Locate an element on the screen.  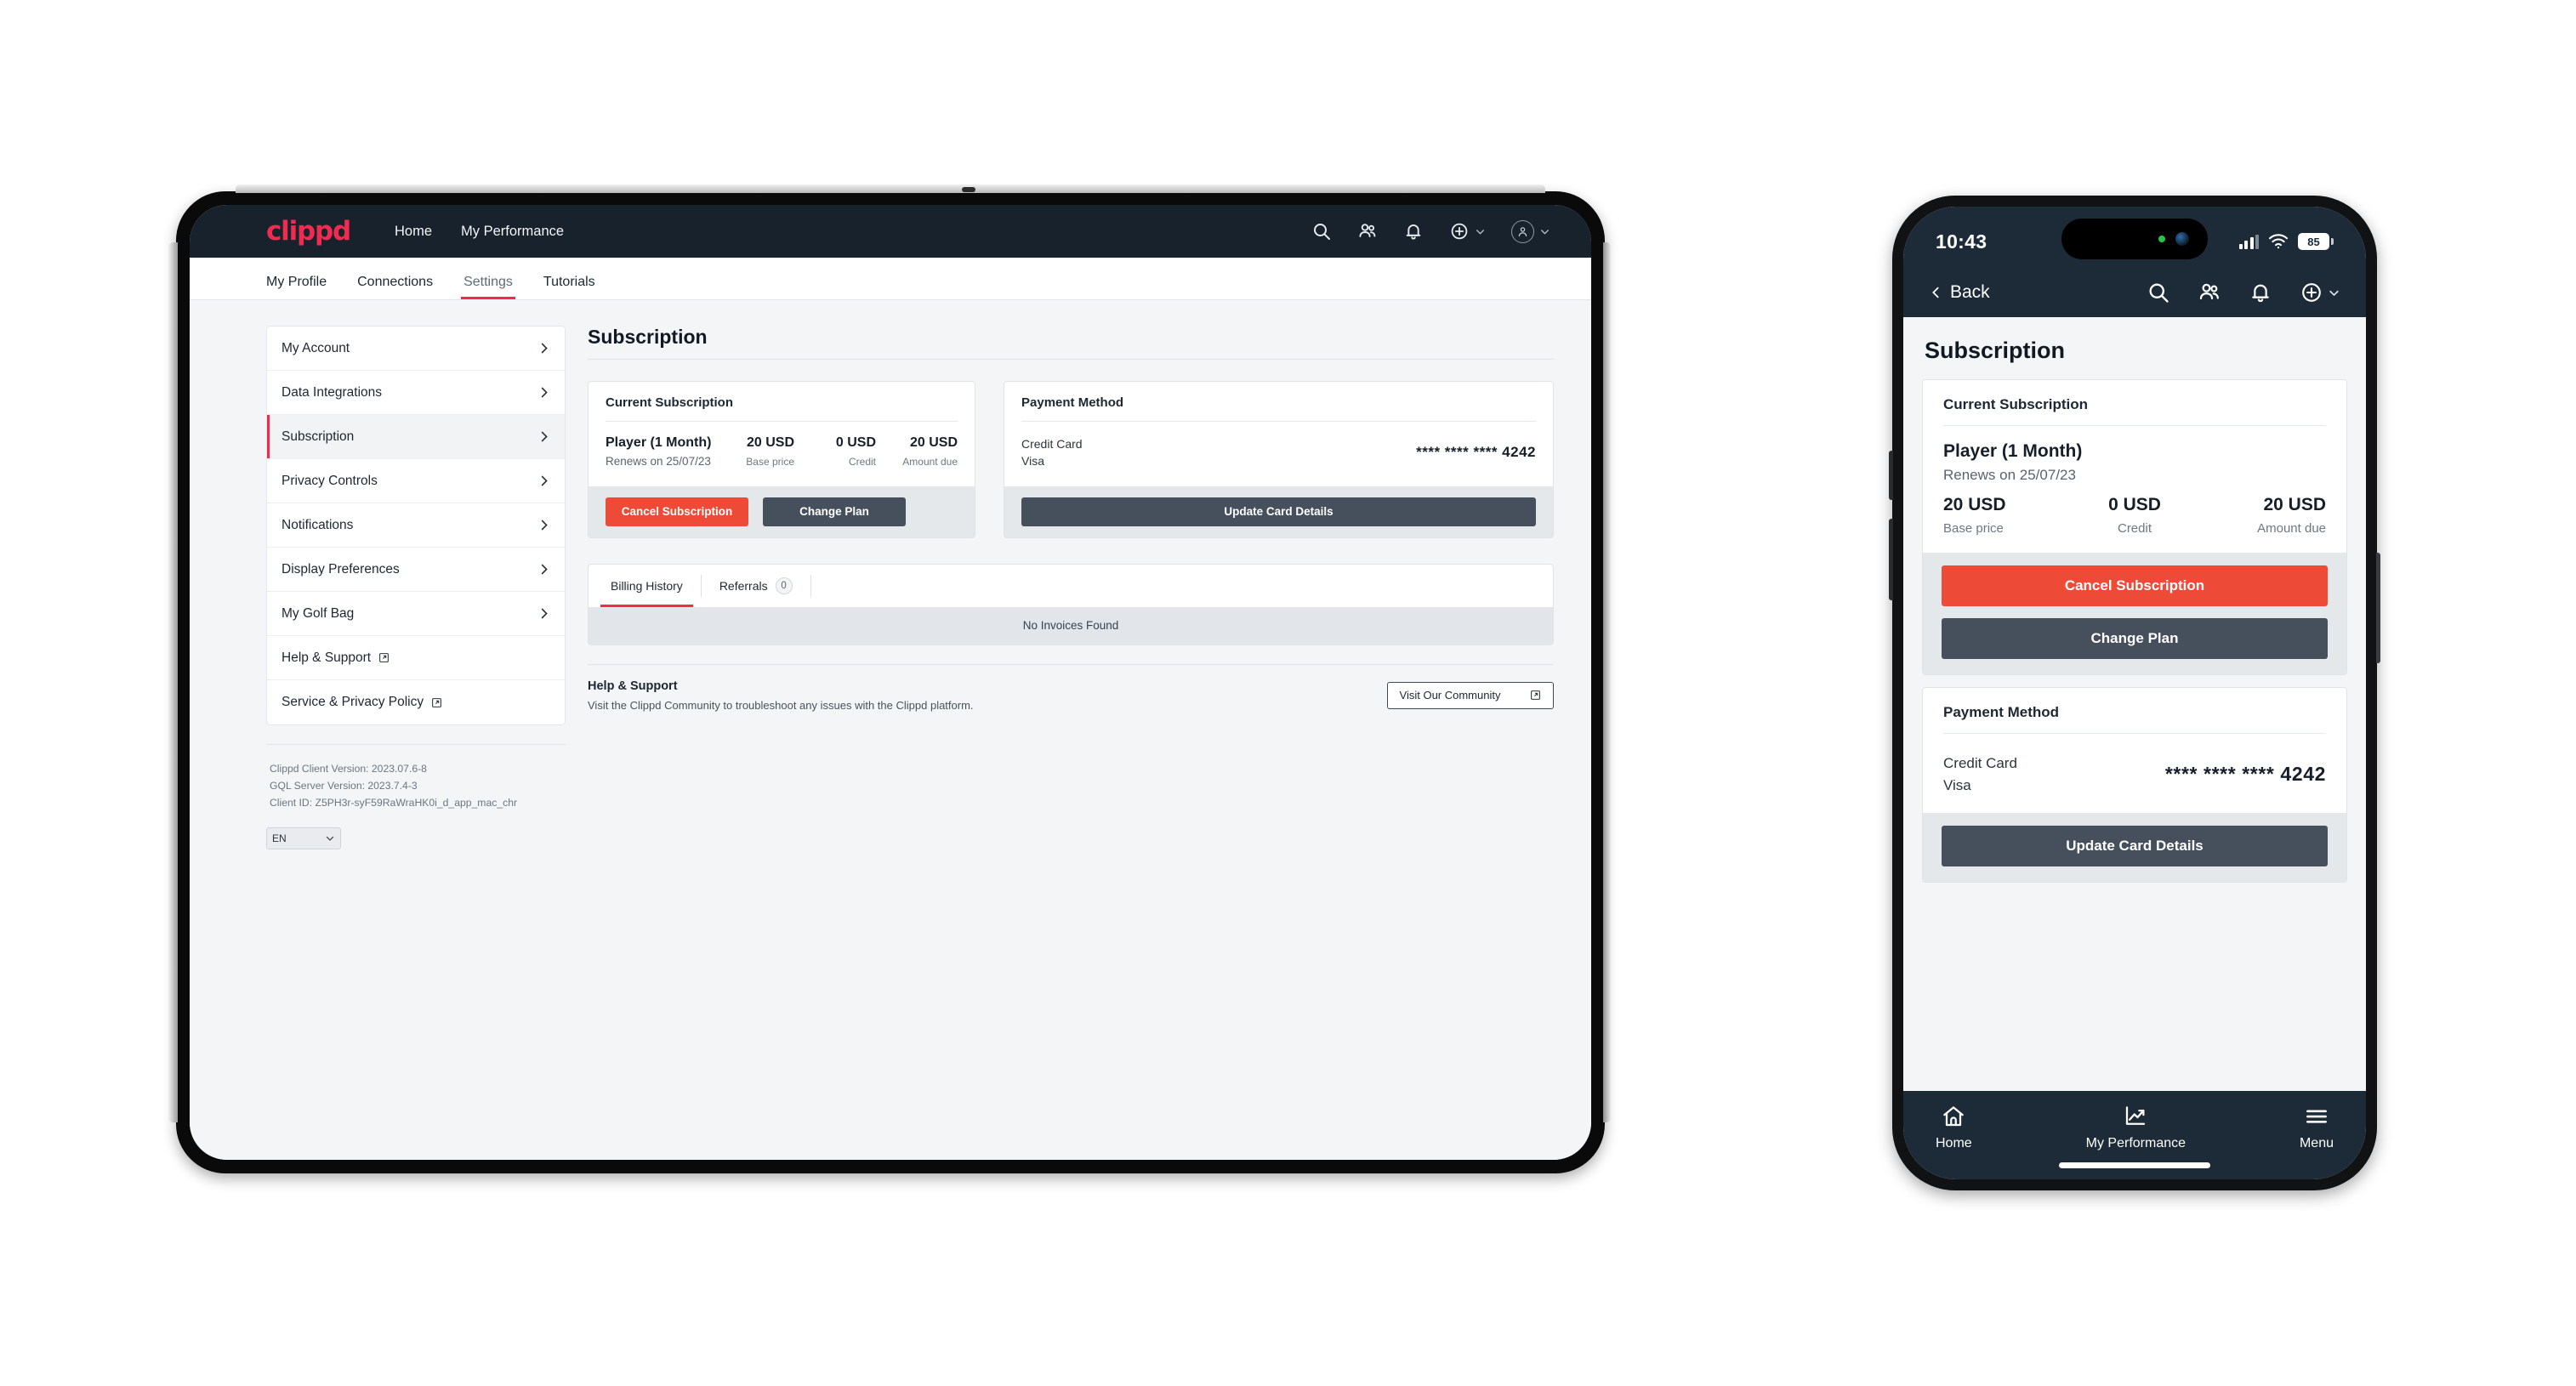
tabbar-label: My Performance is located at coordinates (2135, 1143).